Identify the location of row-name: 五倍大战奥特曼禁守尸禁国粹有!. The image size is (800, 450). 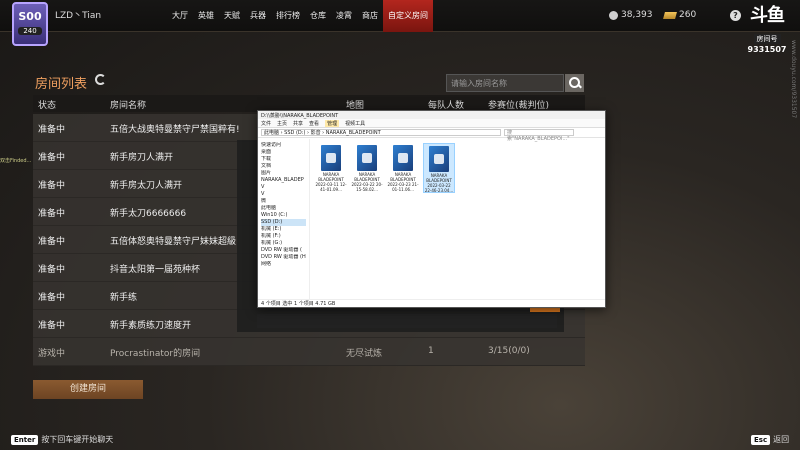
(175, 130).